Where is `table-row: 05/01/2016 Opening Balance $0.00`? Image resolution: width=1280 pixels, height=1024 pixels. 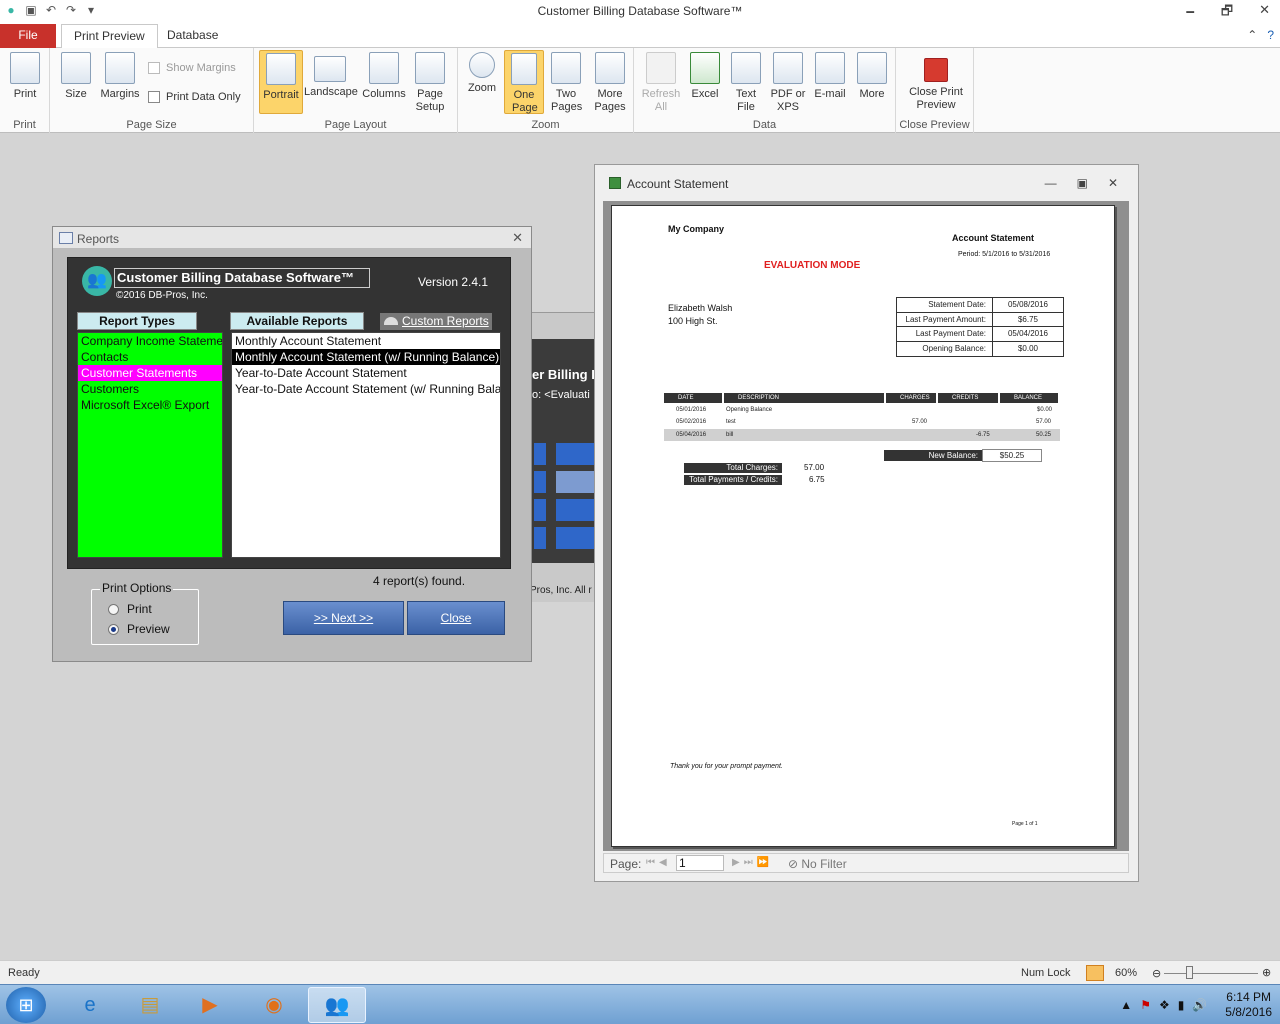
table-row: 05/01/2016 Opening Balance $0.00 is located at coordinates (864, 410).